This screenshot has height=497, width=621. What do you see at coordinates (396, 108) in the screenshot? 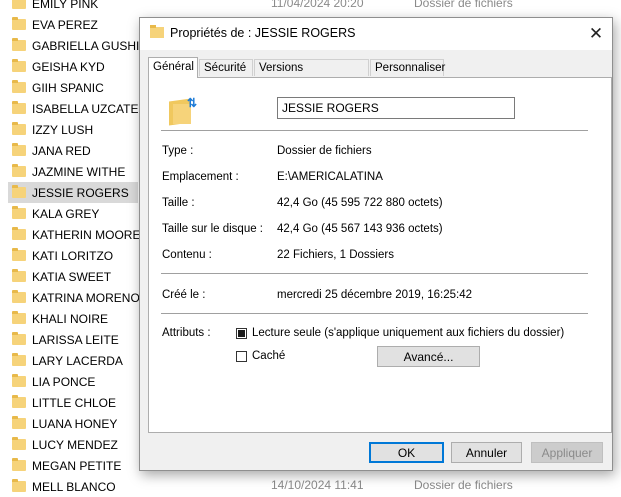
I see `folder-name-input: JESSIE ROGERS` at bounding box center [396, 108].